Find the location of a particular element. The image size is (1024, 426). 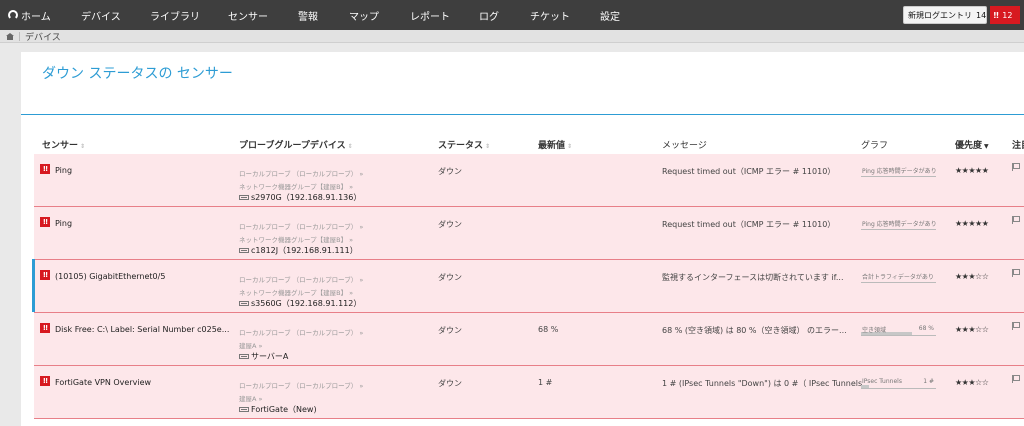

breadcrumb: デバイス is located at coordinates (512, 36).